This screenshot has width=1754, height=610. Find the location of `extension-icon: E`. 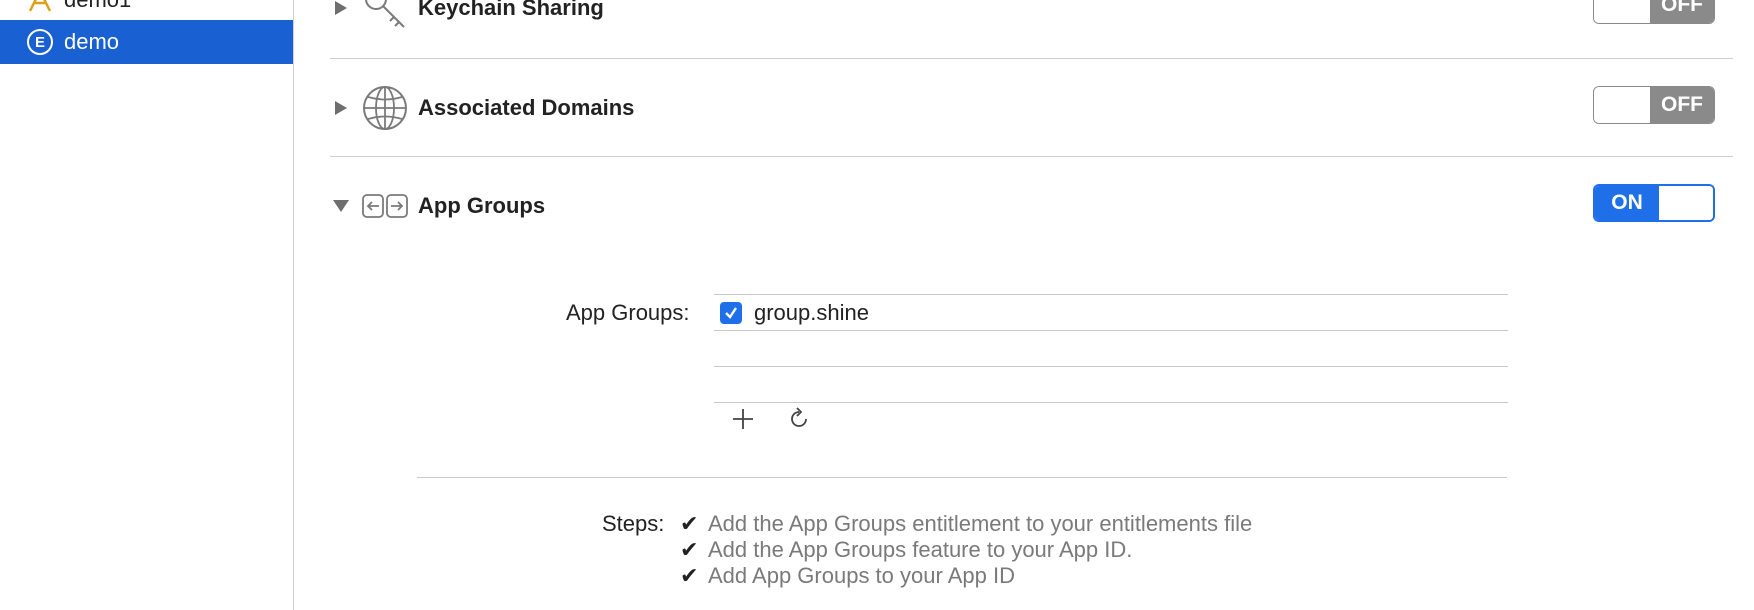

extension-icon: E is located at coordinates (40, 42).